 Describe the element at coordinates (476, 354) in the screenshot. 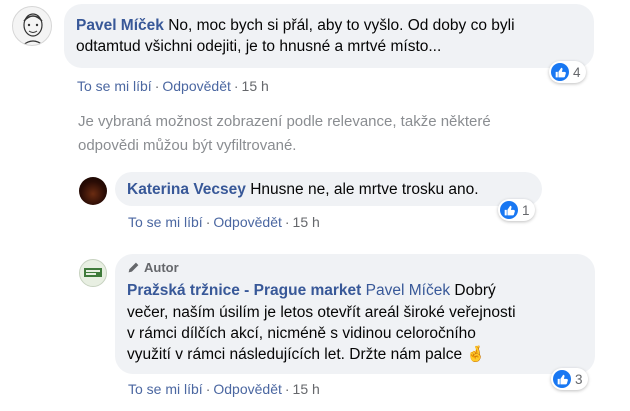

I see `crossed-fingers-emoji: 🤞` at that location.